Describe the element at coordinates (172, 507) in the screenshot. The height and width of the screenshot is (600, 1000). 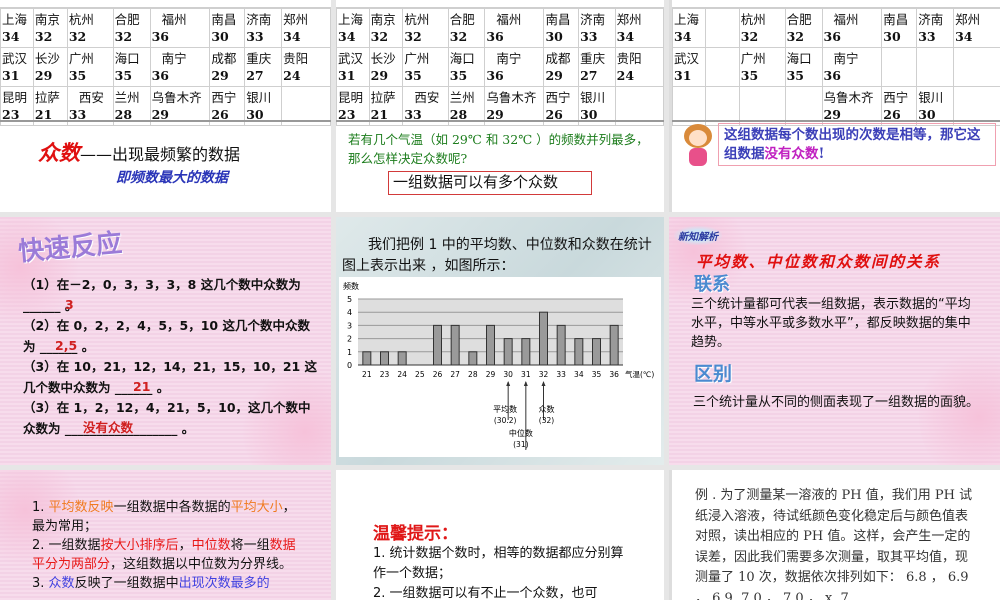
I see `summary-text-segment: 一组数据中各数据的` at that location.